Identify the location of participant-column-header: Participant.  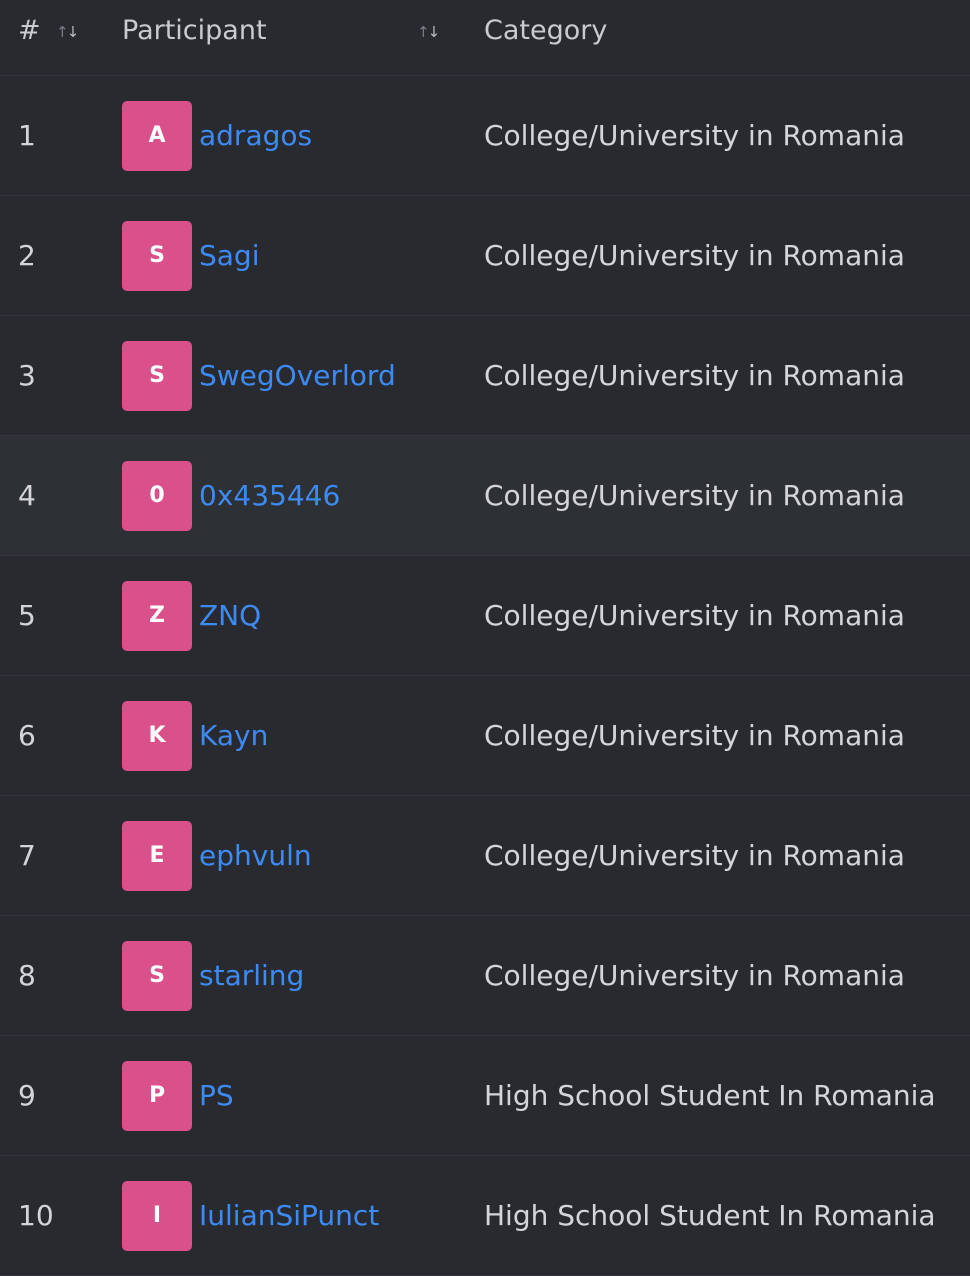
(194, 30).